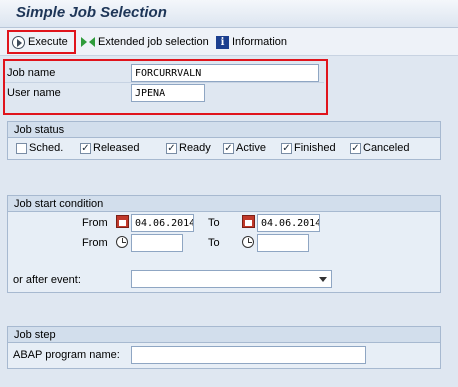  Describe the element at coordinates (222, 42) in the screenshot. I see `information-icon: i` at that location.